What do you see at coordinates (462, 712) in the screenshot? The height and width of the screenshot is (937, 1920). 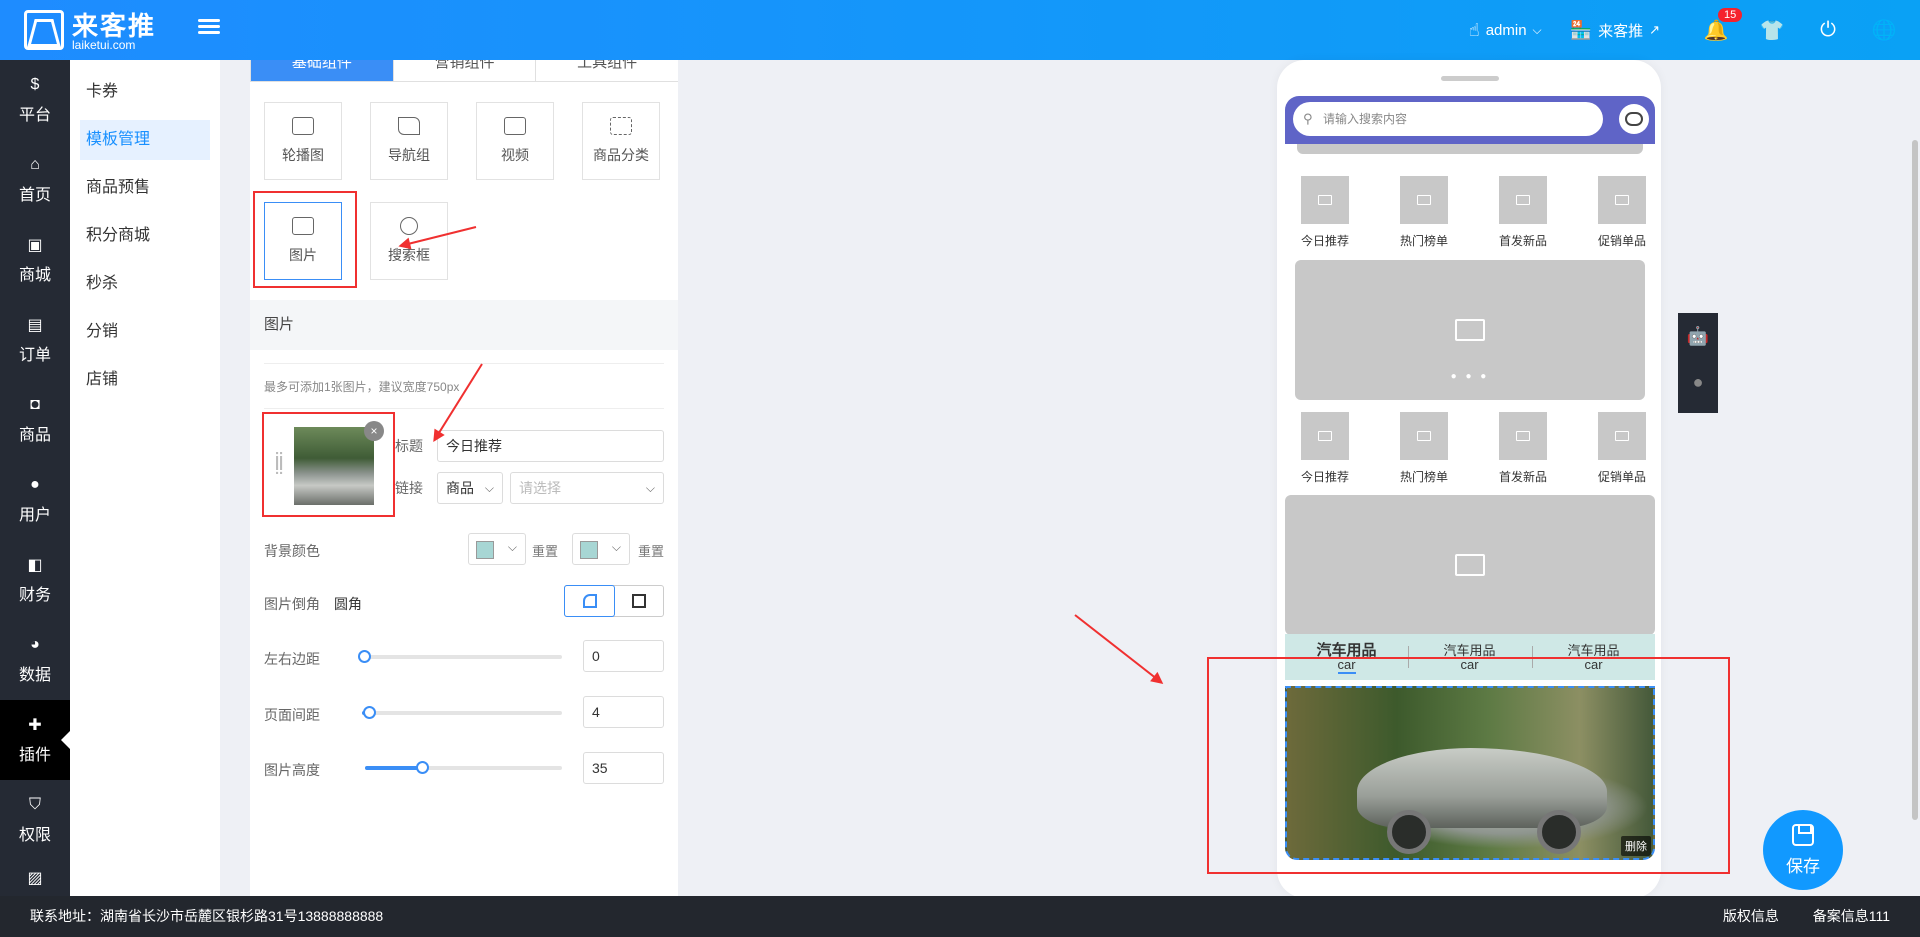 I see `page-gap-slider` at bounding box center [462, 712].